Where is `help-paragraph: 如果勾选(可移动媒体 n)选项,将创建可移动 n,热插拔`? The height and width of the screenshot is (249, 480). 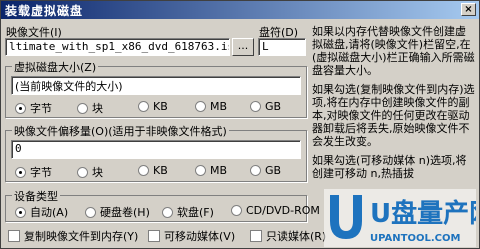
help-paragraph: 如果勾选(可移动媒体 n)选项,将创建可移动 n,热插拔 is located at coordinates (389, 167).